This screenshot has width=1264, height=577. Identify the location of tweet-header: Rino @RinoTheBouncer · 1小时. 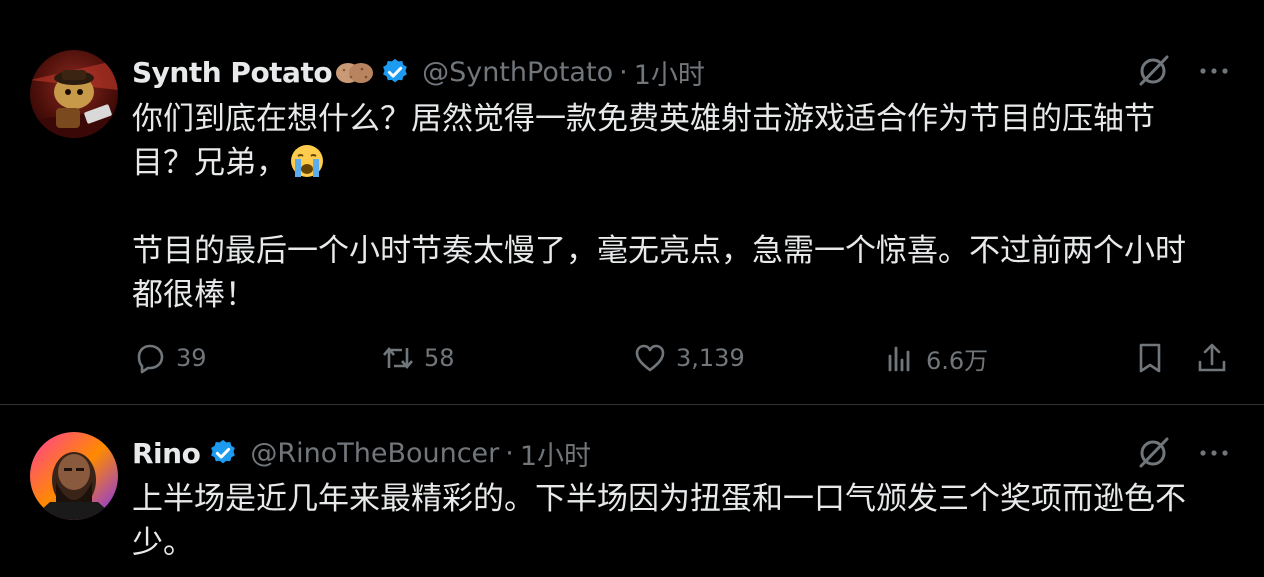
(361, 453).